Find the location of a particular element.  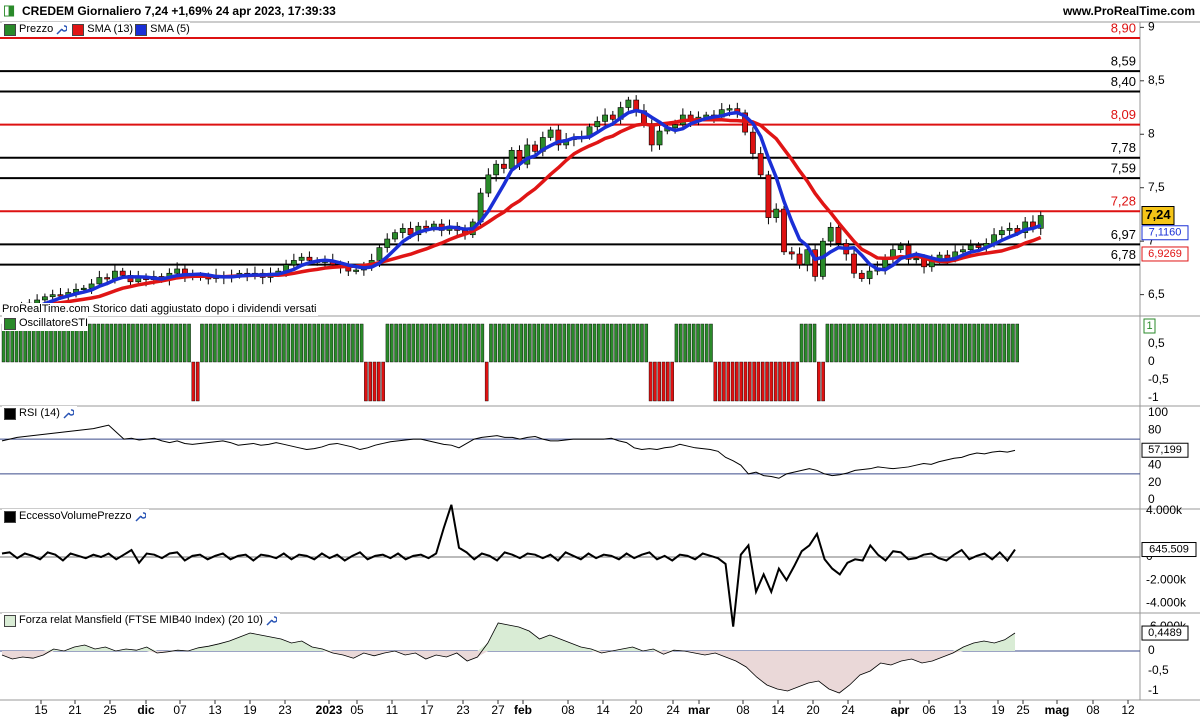

price-level-label: 8,59 is located at coordinates (1123, 61).